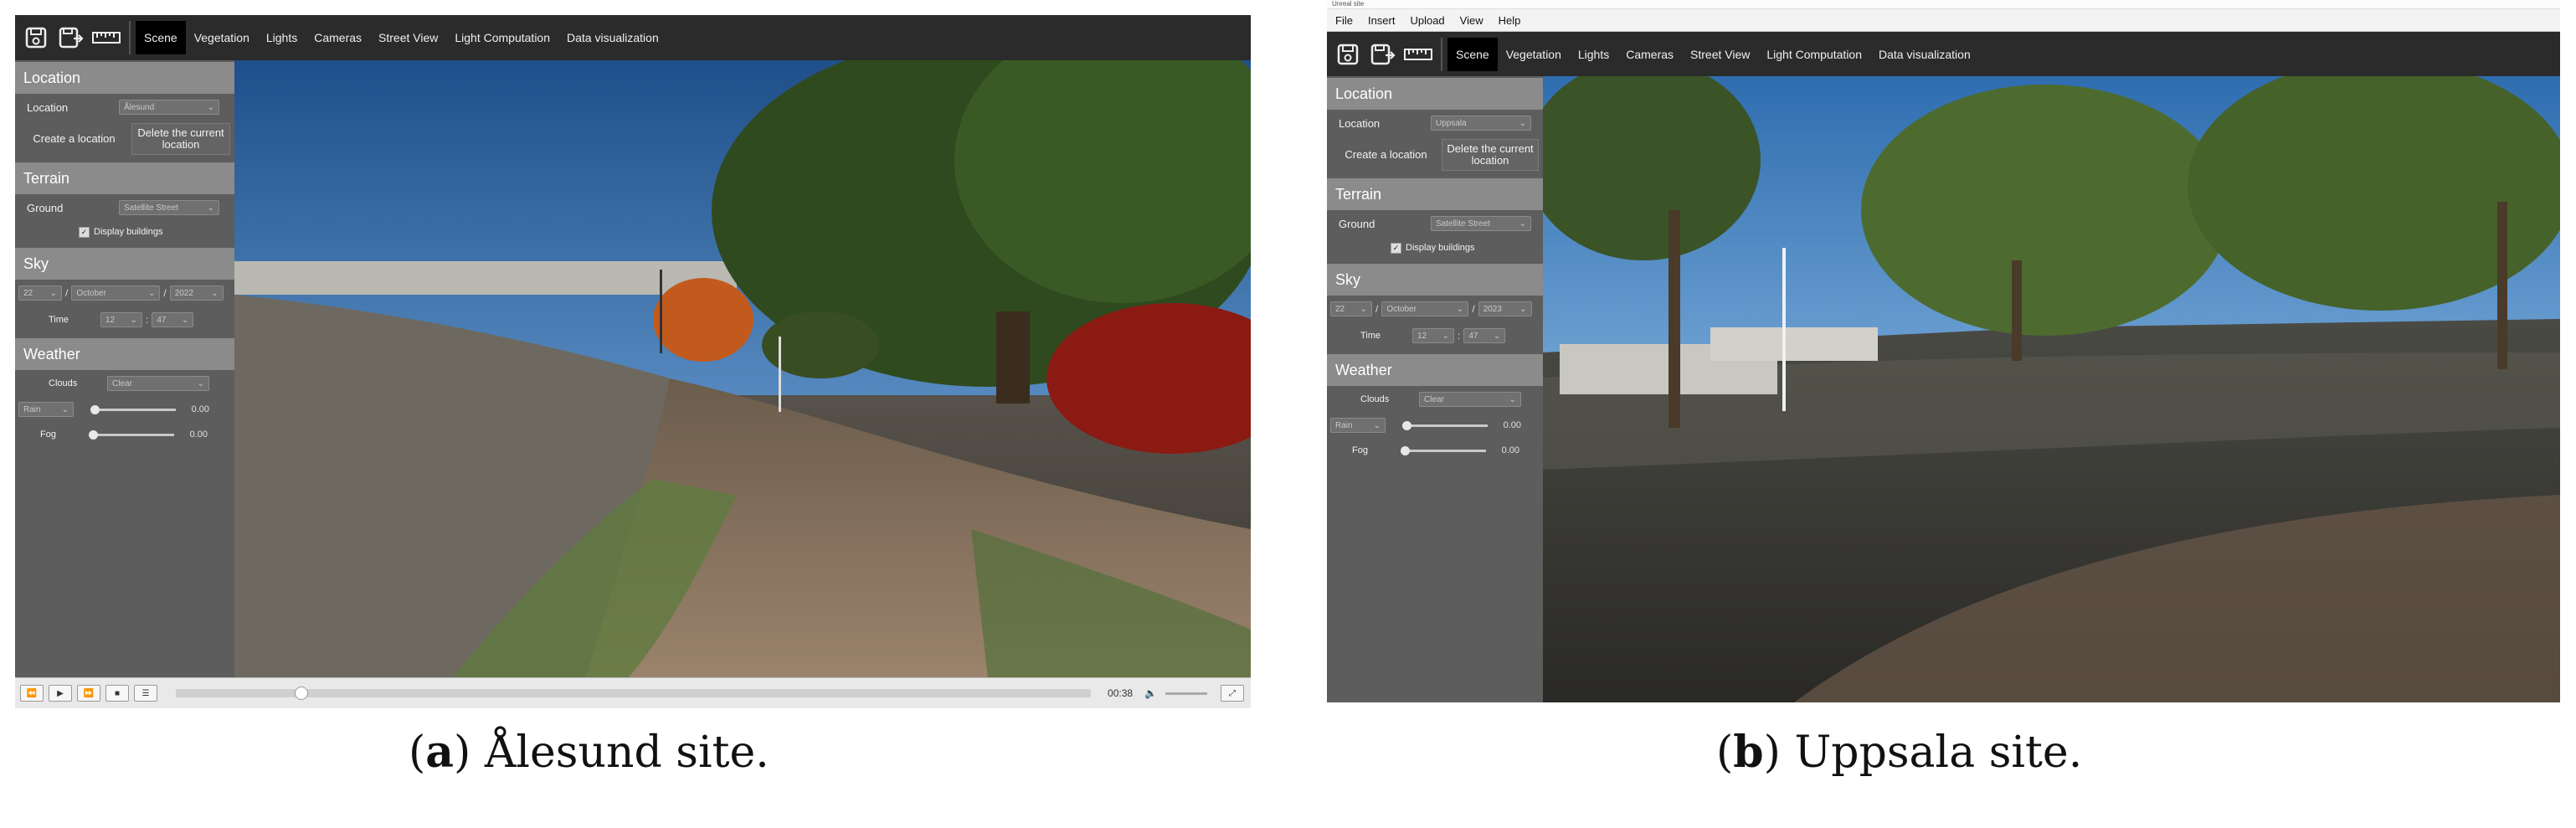 Image resolution: width=2576 pixels, height=828 pixels. I want to click on minute-value: 47, so click(1473, 336).